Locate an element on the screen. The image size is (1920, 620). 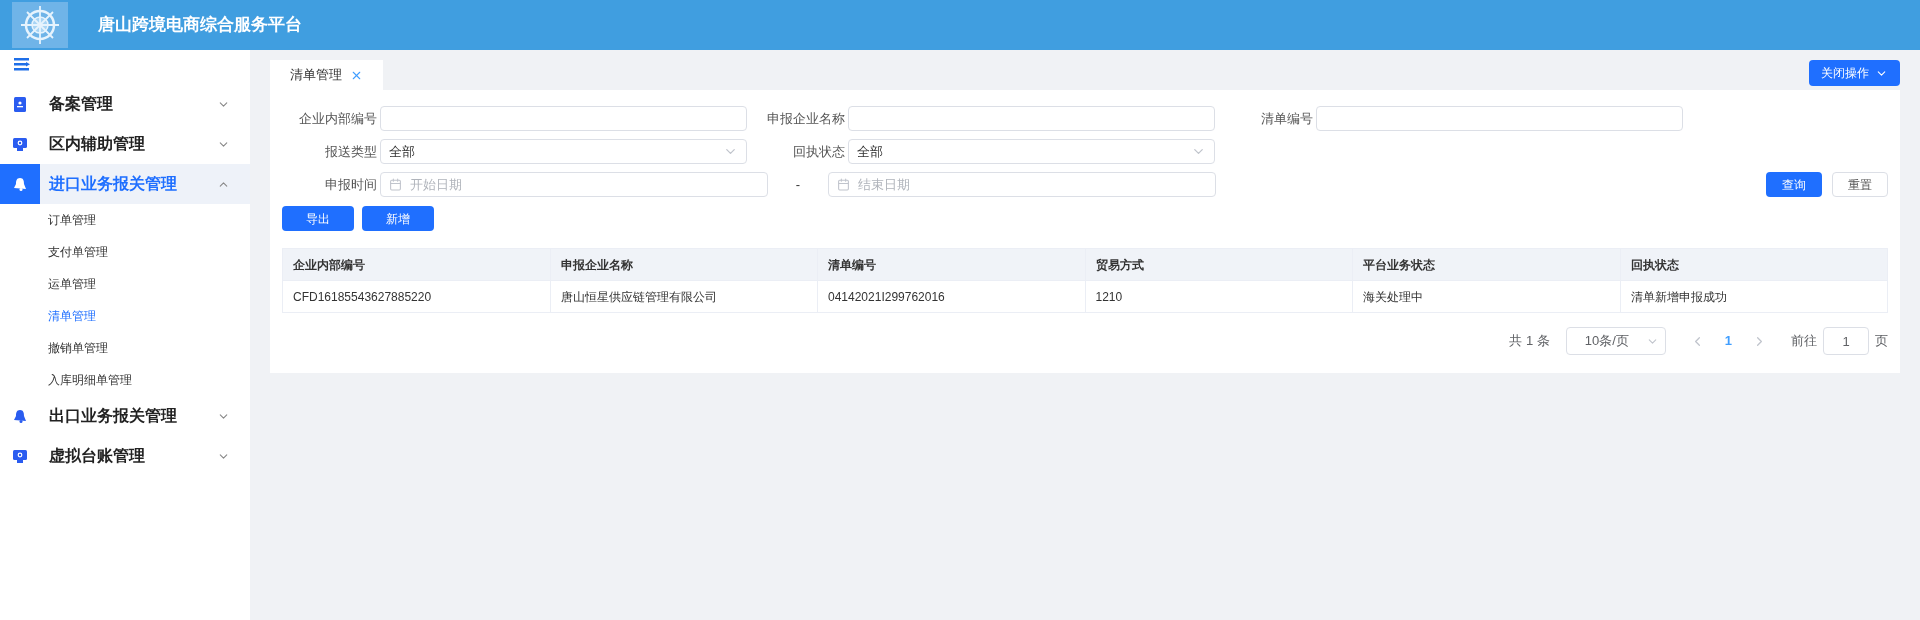
close-operations-button: 关闭操作 is located at coordinates (1854, 73).